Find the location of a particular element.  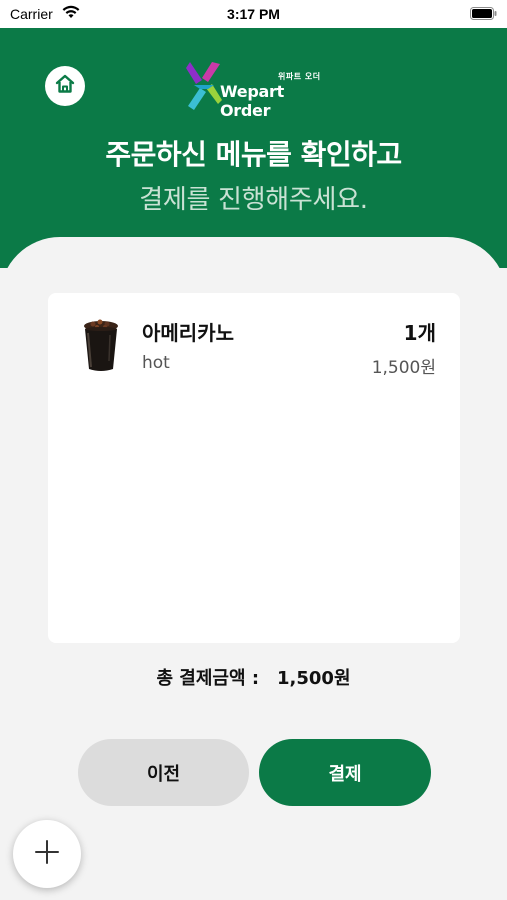

total-summary: 총 결제금액 : 1,500원 is located at coordinates (253, 677).